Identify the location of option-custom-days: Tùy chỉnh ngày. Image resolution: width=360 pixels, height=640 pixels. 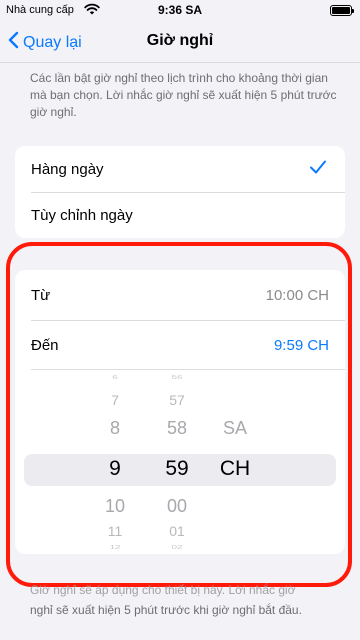
(180, 215).